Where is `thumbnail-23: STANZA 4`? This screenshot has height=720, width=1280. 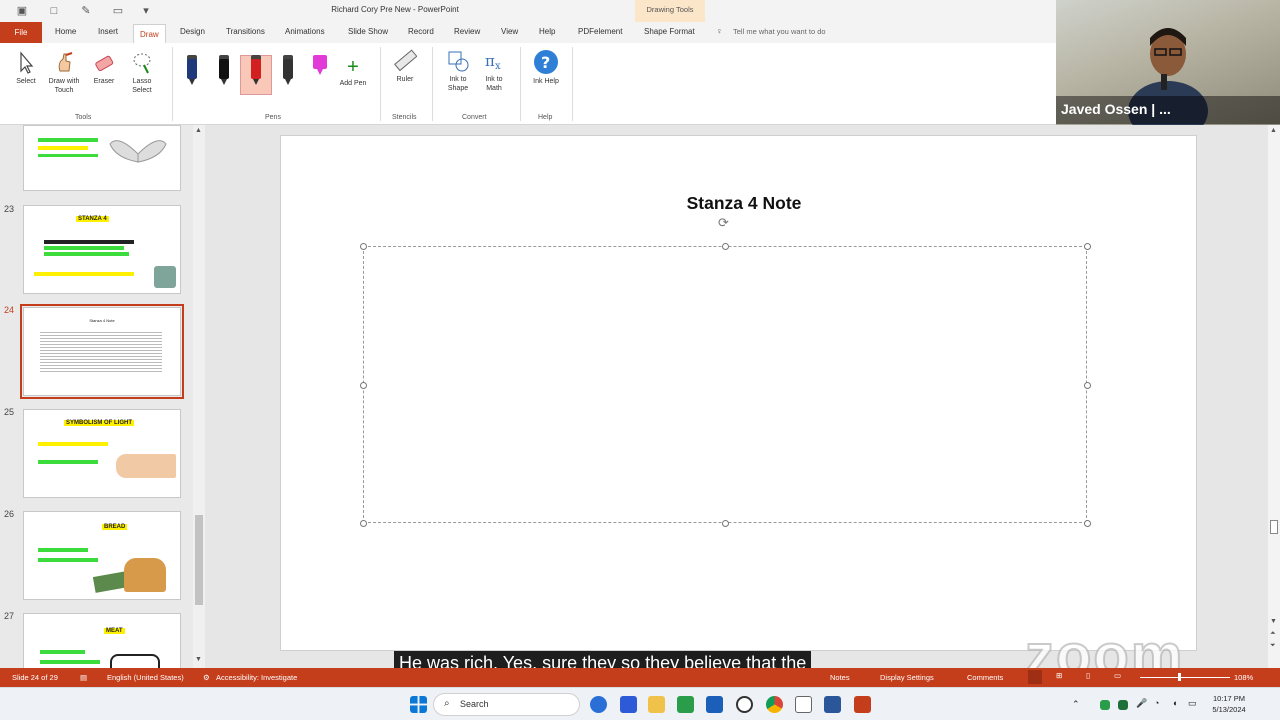
thumbnail-23: STANZA 4 is located at coordinates (102, 249).